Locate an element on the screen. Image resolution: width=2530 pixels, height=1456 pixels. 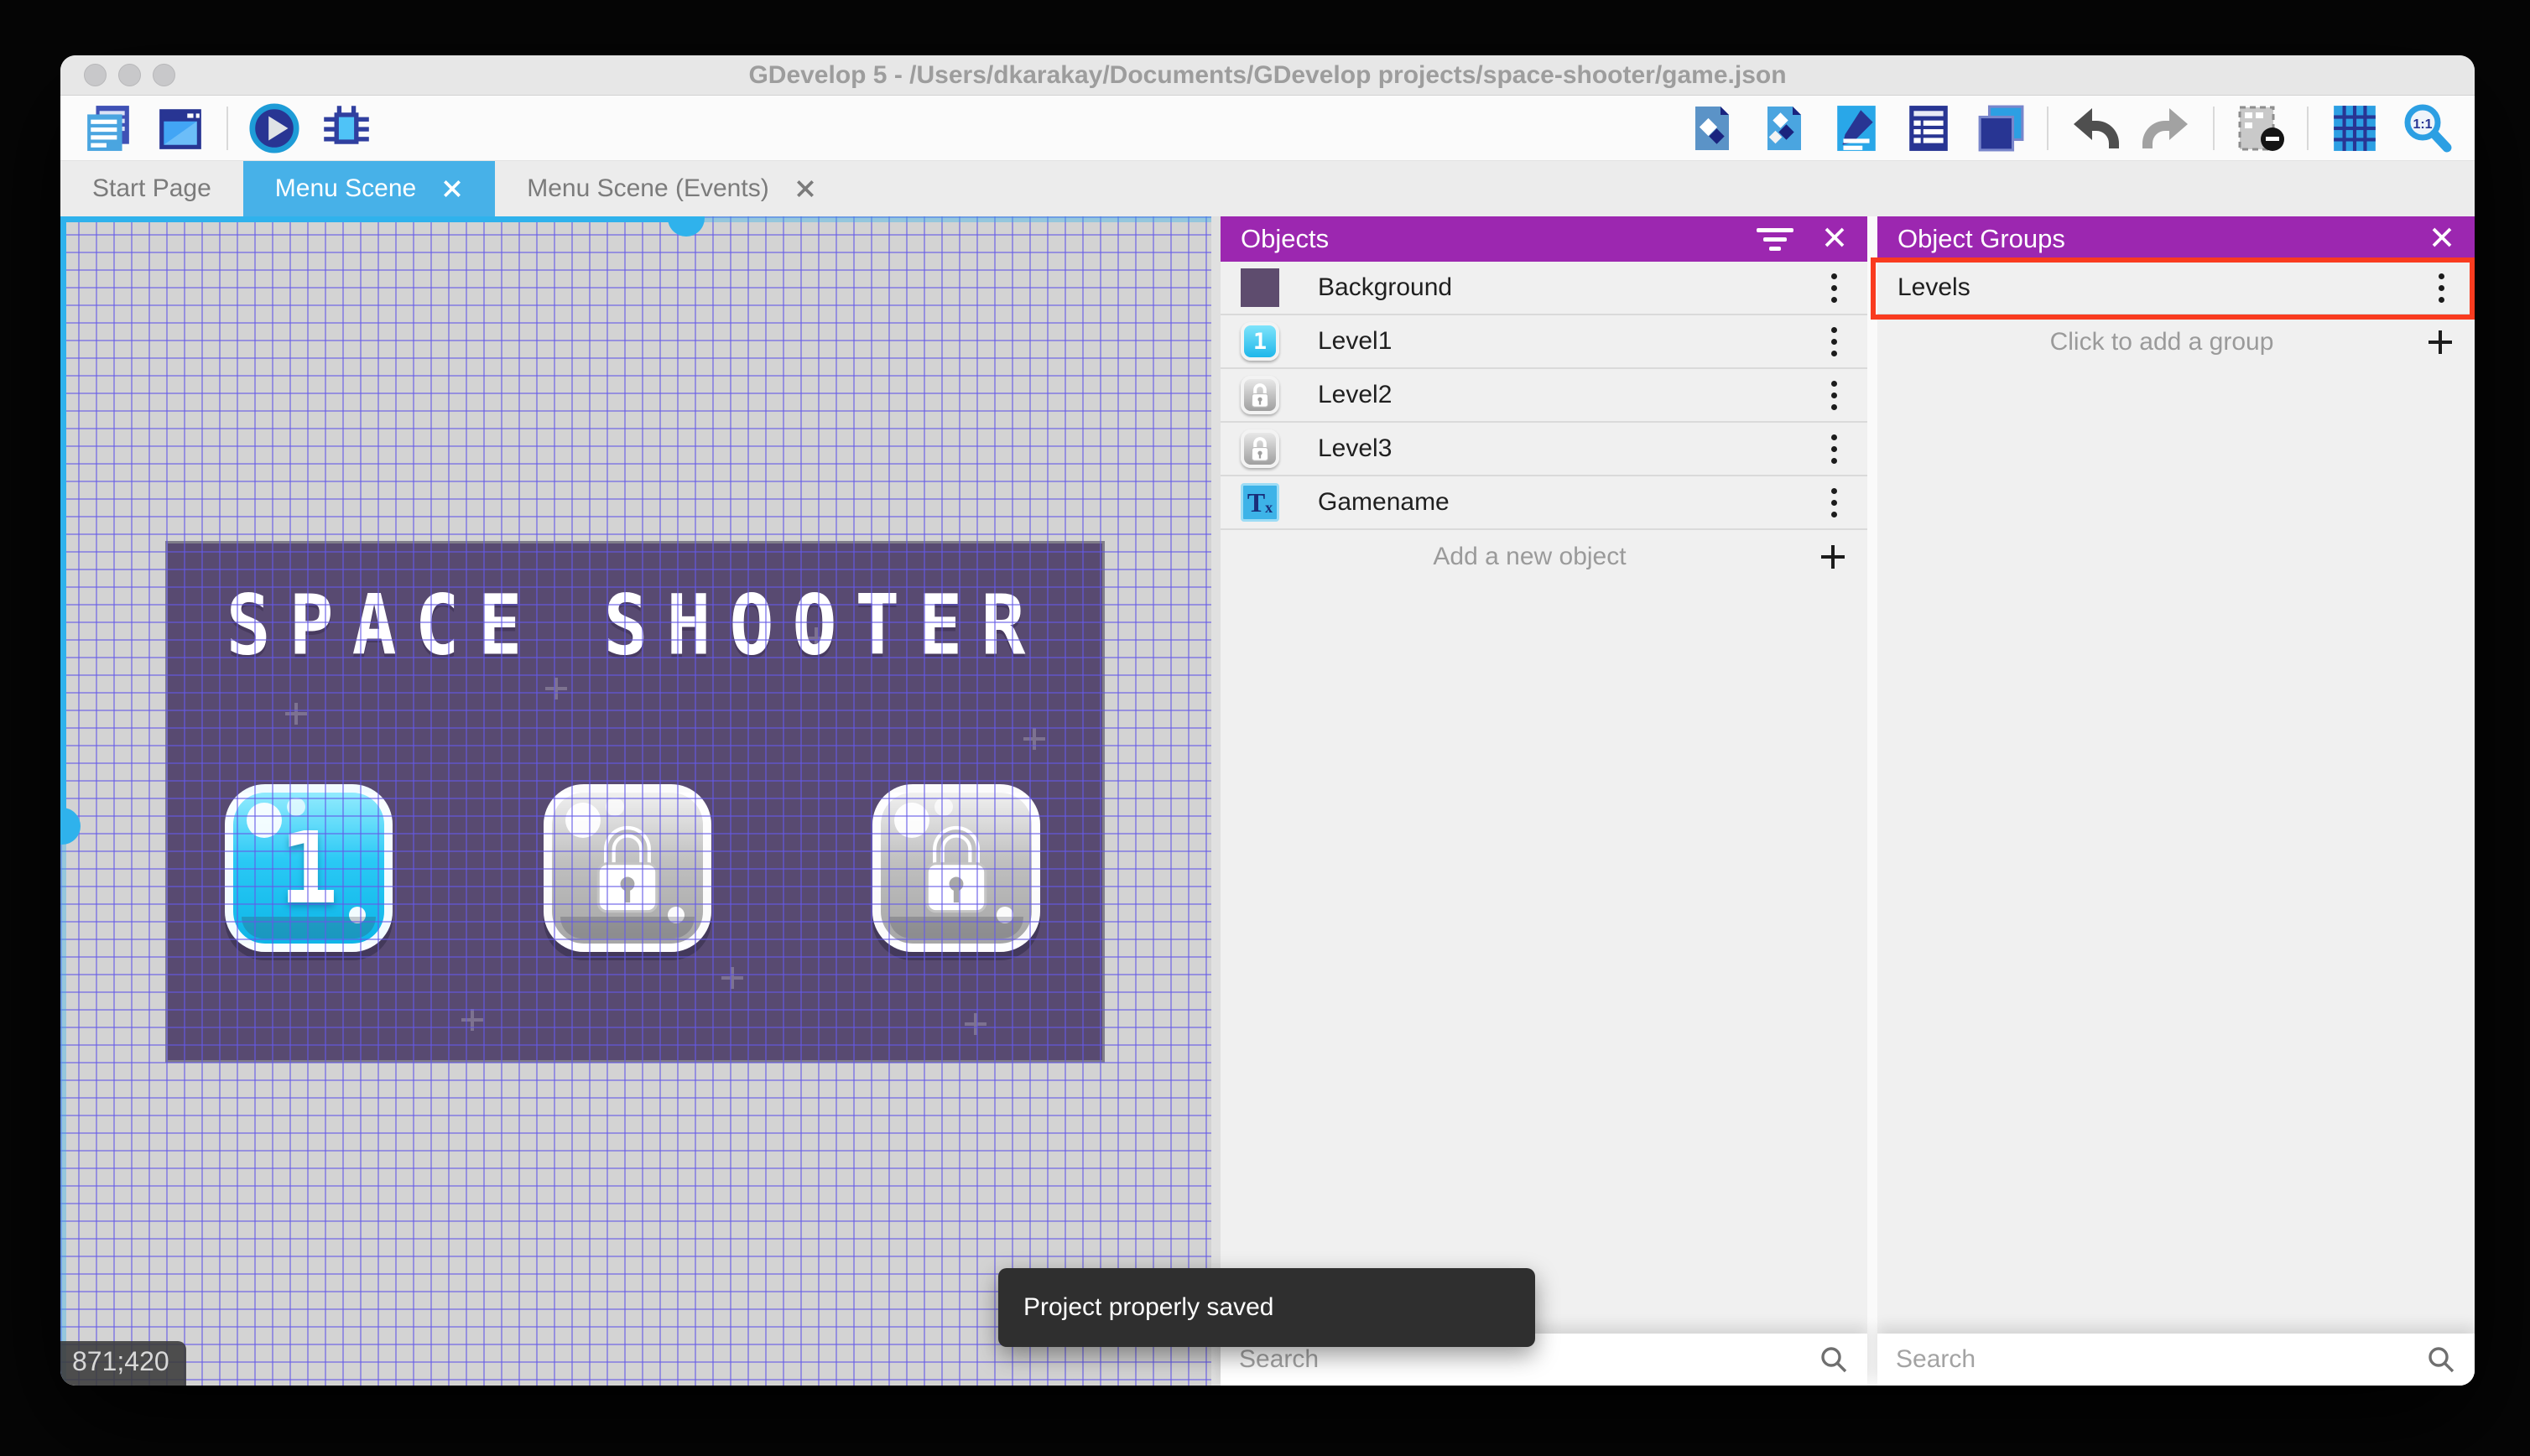
background-thumbnail-icon is located at coordinates (1260, 287).